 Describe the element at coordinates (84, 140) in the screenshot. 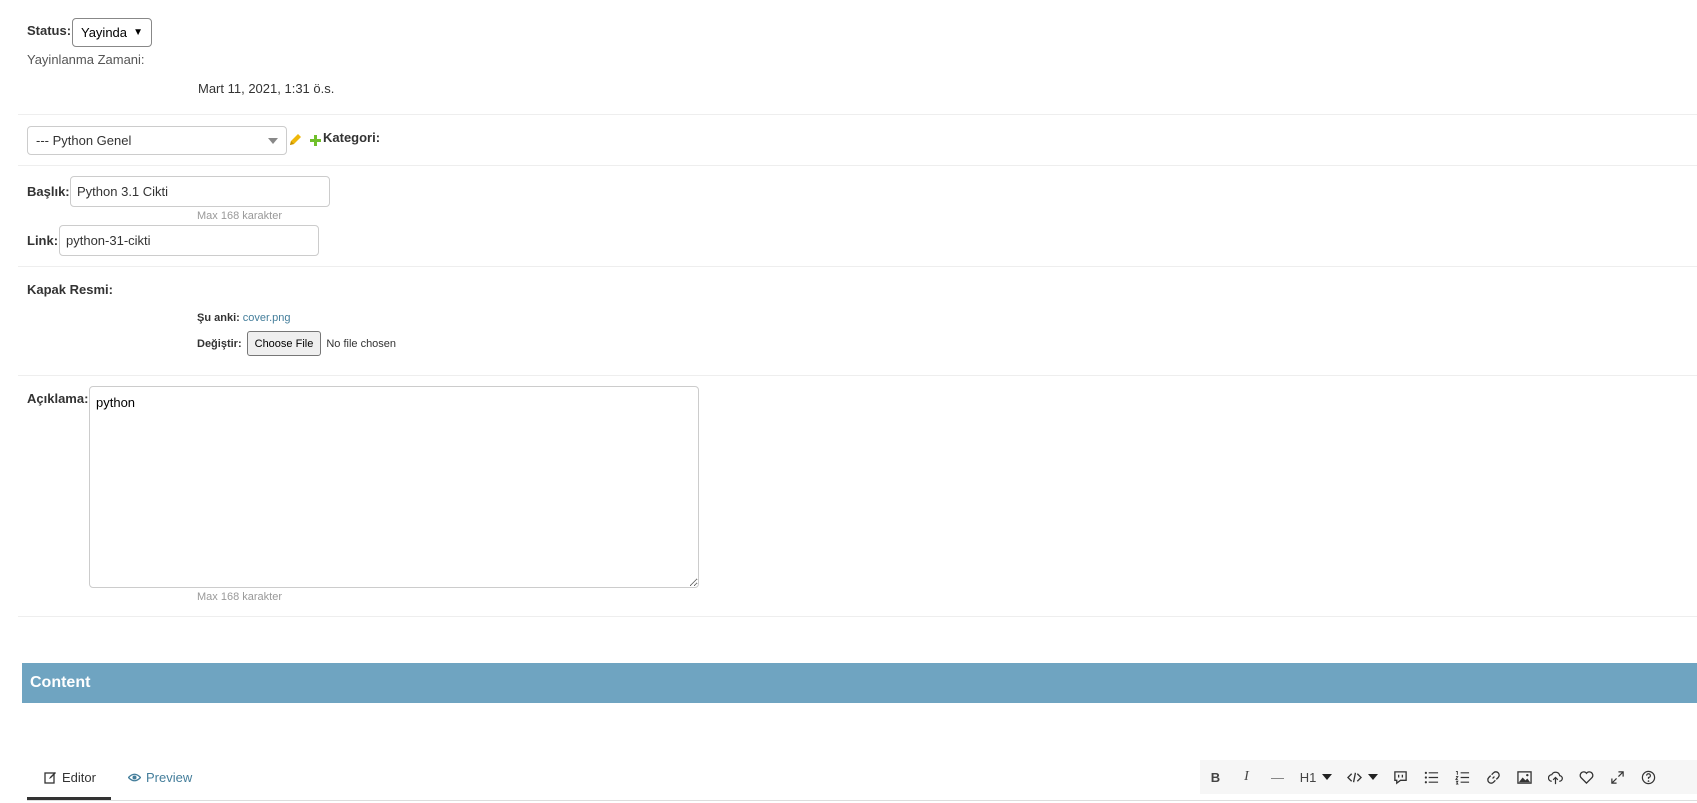

I see `category-selected-value: --- Python Genel` at that location.